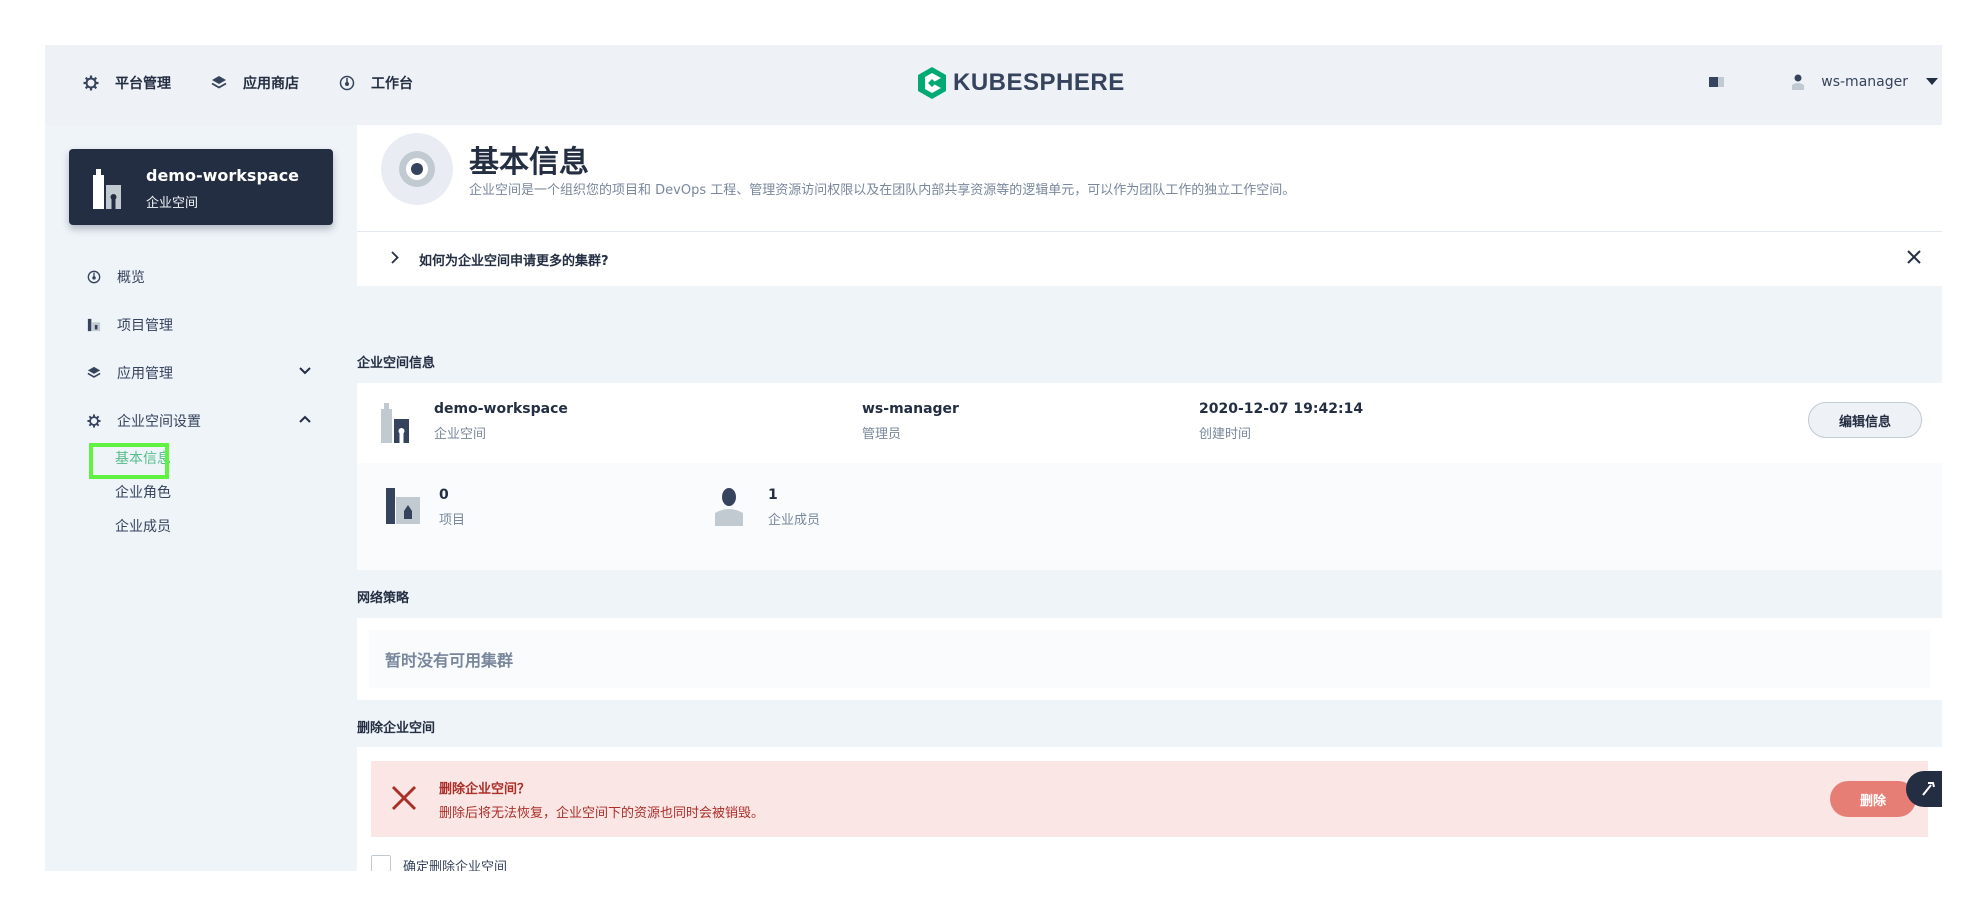 The width and height of the screenshot is (1987, 916). What do you see at coordinates (425, 507) in the screenshot?
I see `stat-projects: 0 项目` at bounding box center [425, 507].